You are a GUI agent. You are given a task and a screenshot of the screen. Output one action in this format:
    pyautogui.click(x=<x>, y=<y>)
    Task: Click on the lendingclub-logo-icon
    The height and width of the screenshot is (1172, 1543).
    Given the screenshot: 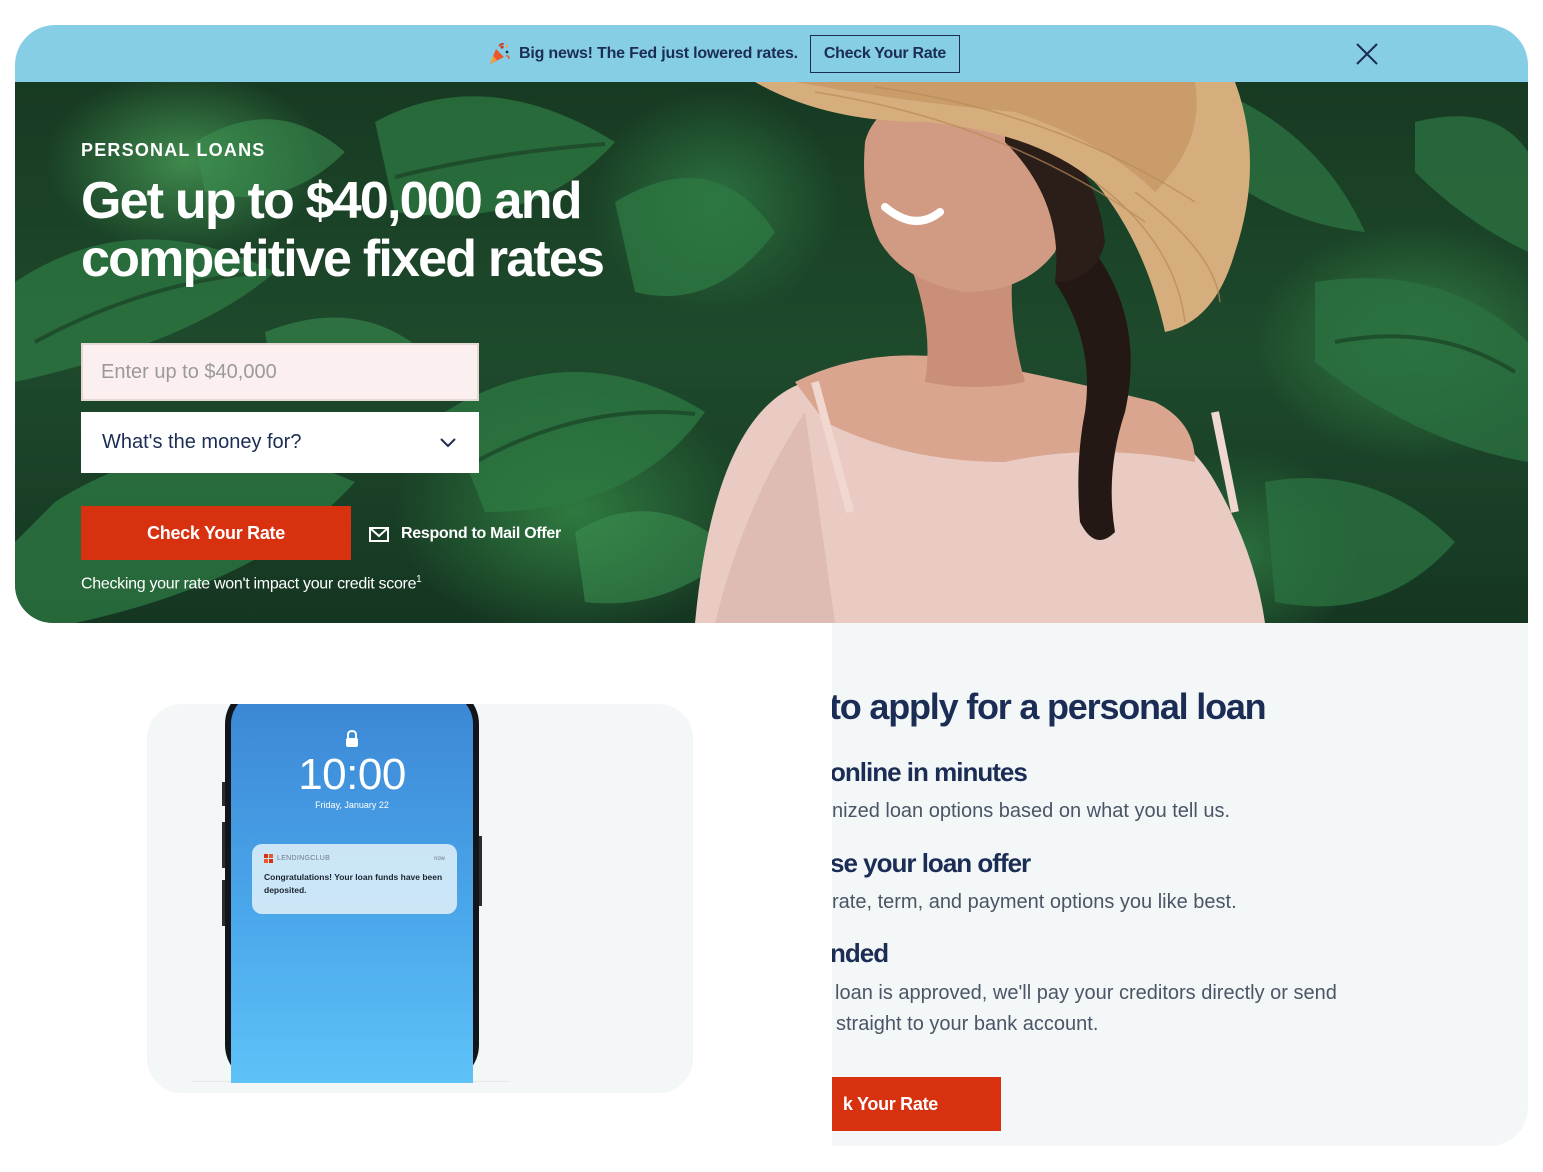 What is the action you would take?
    pyautogui.click(x=268, y=858)
    